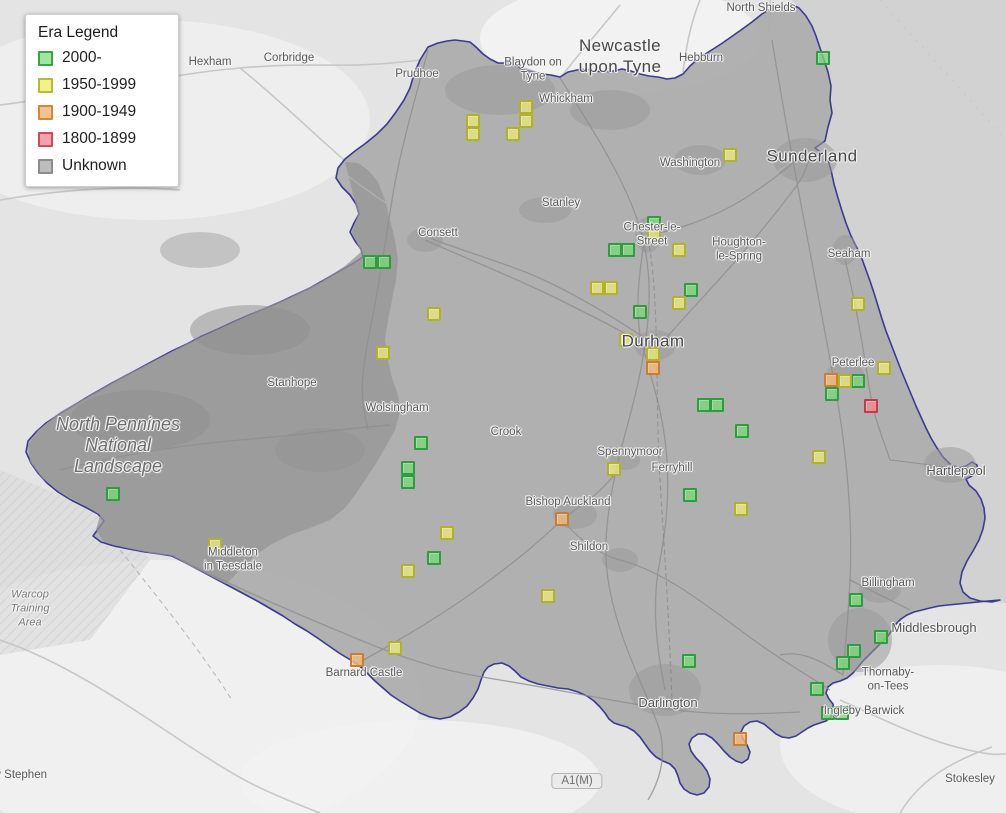 This screenshot has width=1006, height=813. What do you see at coordinates (849, 253) in the screenshot?
I see `place-label-seaham: Seaham` at bounding box center [849, 253].